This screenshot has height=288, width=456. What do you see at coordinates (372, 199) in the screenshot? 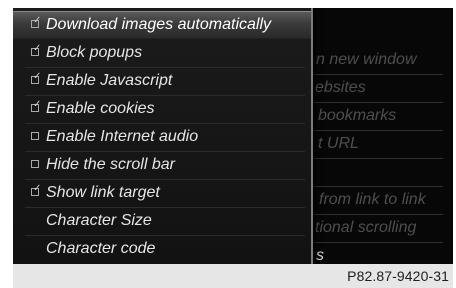
I see `bg-menu-label: from link to link` at bounding box center [372, 199].